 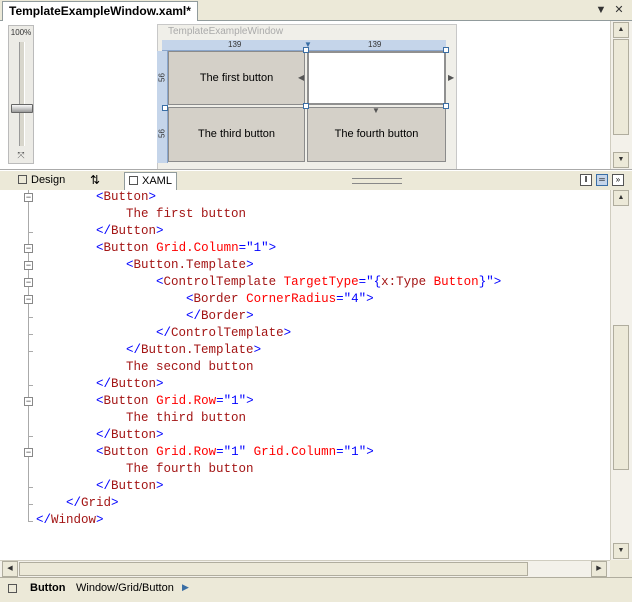 What do you see at coordinates (47, 588) in the screenshot?
I see `selected-element: Button` at bounding box center [47, 588].